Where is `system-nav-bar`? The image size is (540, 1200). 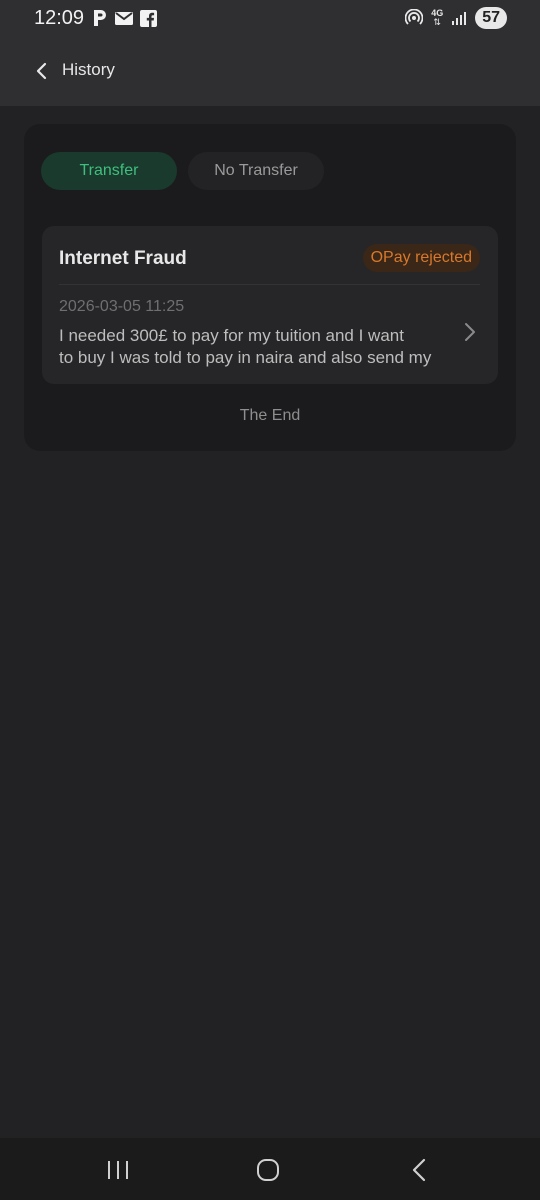
system-nav-bar is located at coordinates (270, 1169).